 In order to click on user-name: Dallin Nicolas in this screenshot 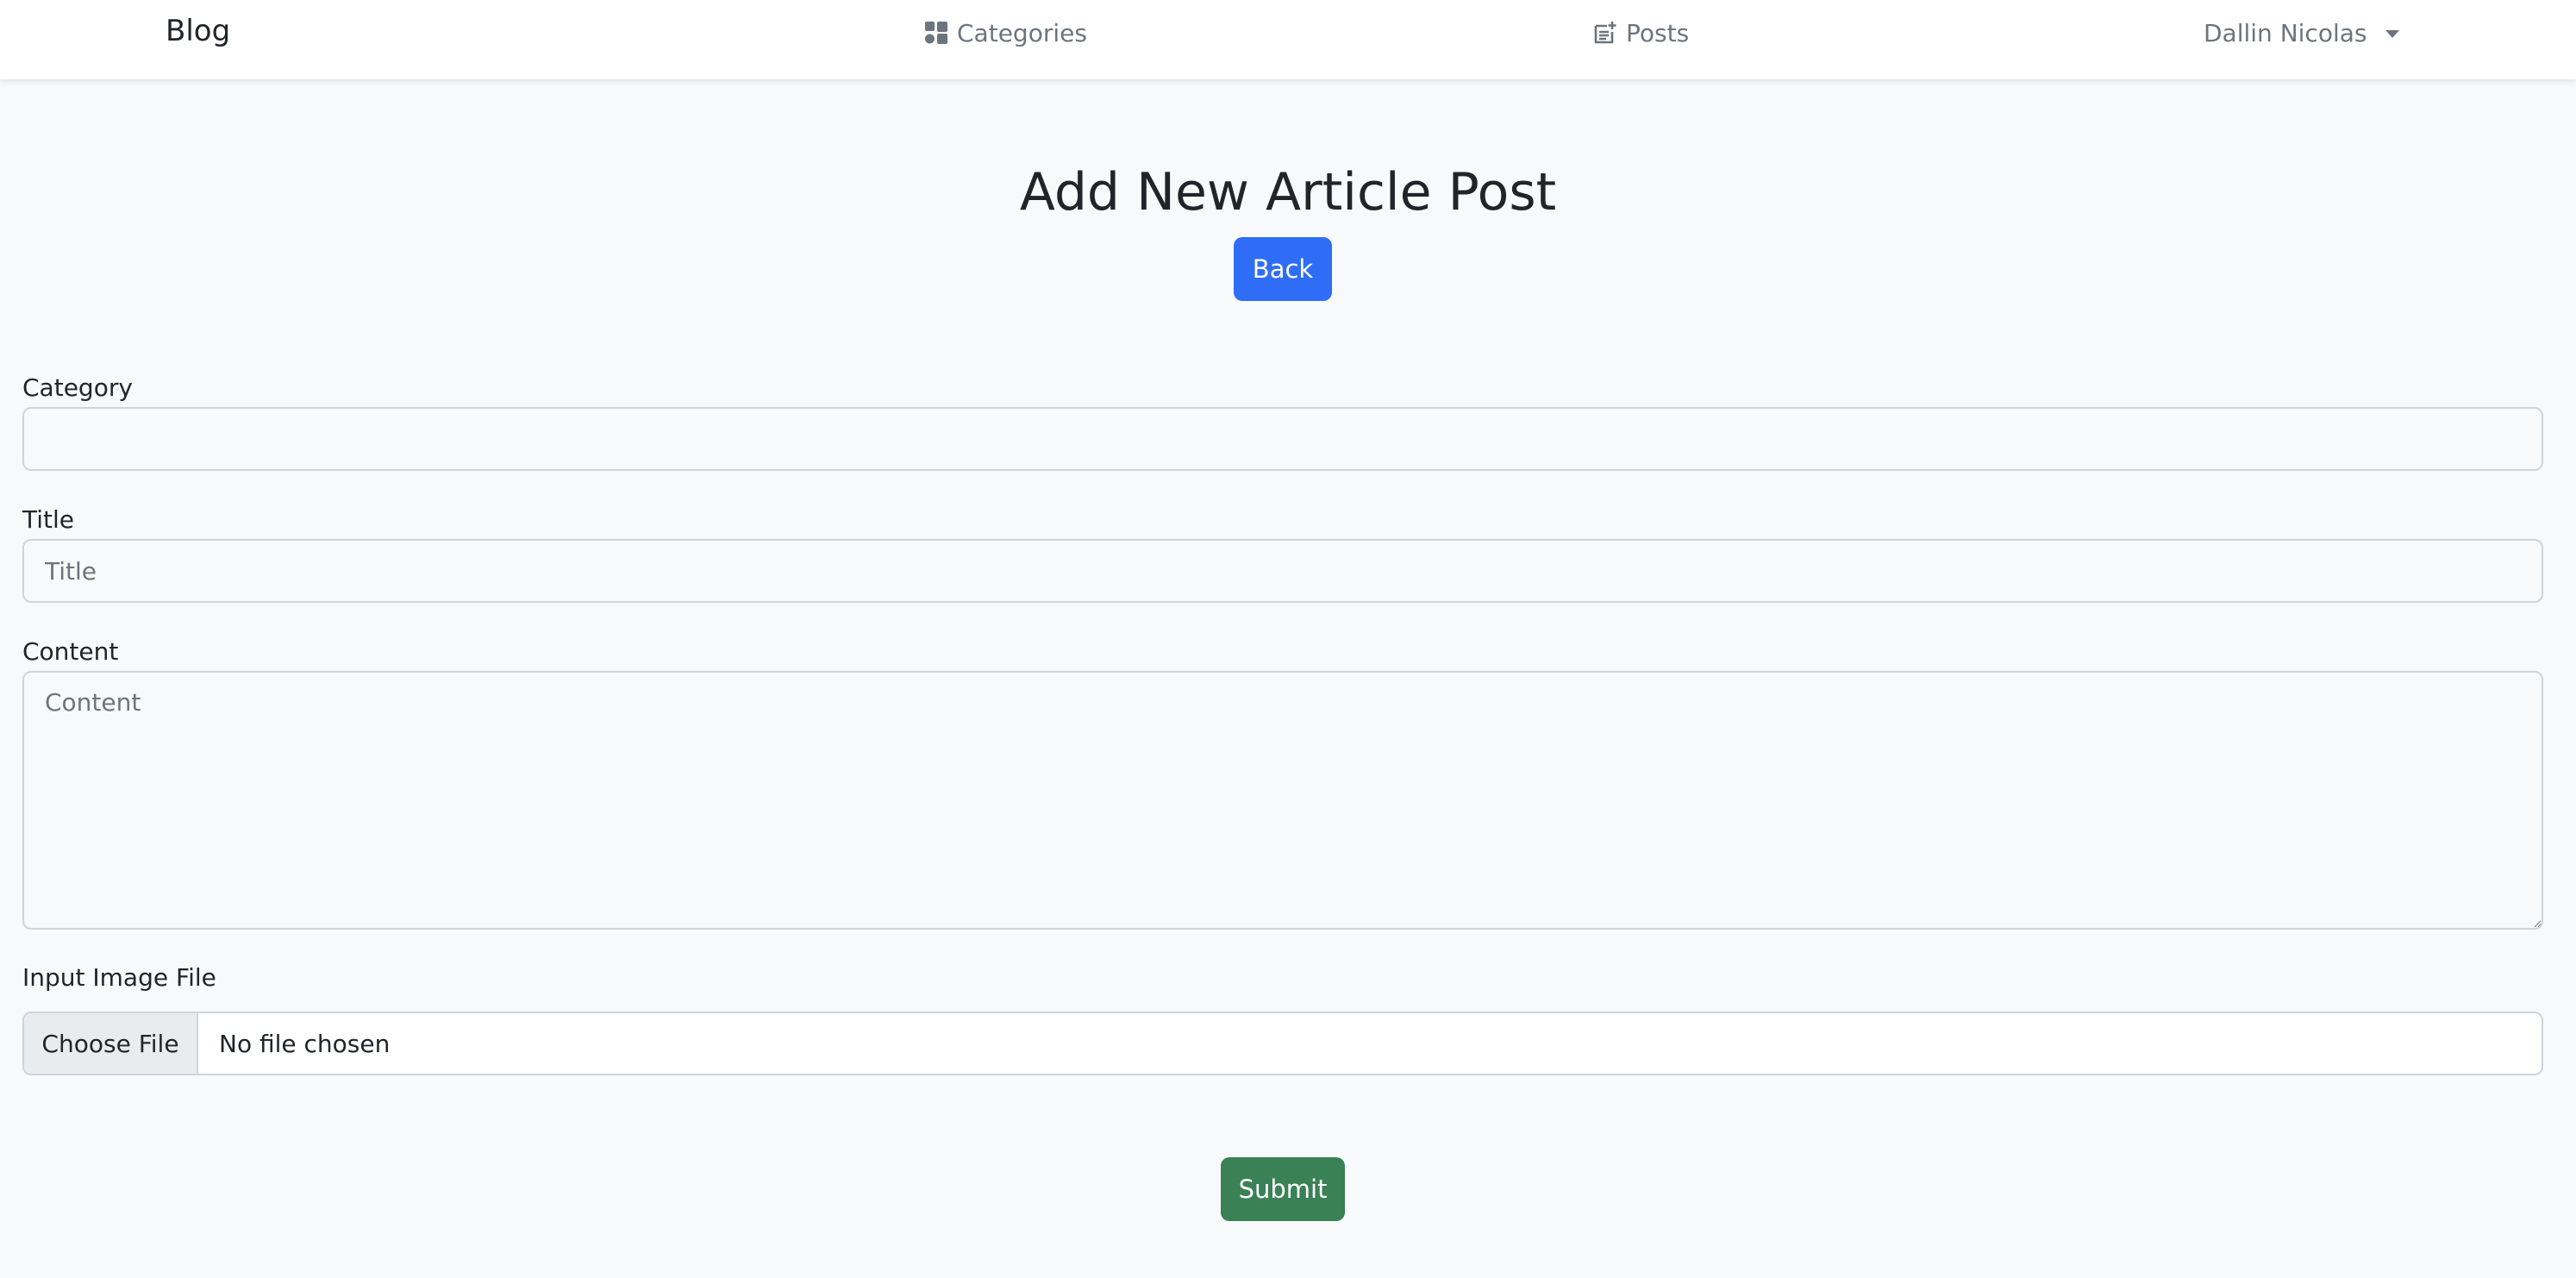, I will do `click(2285, 32)`.